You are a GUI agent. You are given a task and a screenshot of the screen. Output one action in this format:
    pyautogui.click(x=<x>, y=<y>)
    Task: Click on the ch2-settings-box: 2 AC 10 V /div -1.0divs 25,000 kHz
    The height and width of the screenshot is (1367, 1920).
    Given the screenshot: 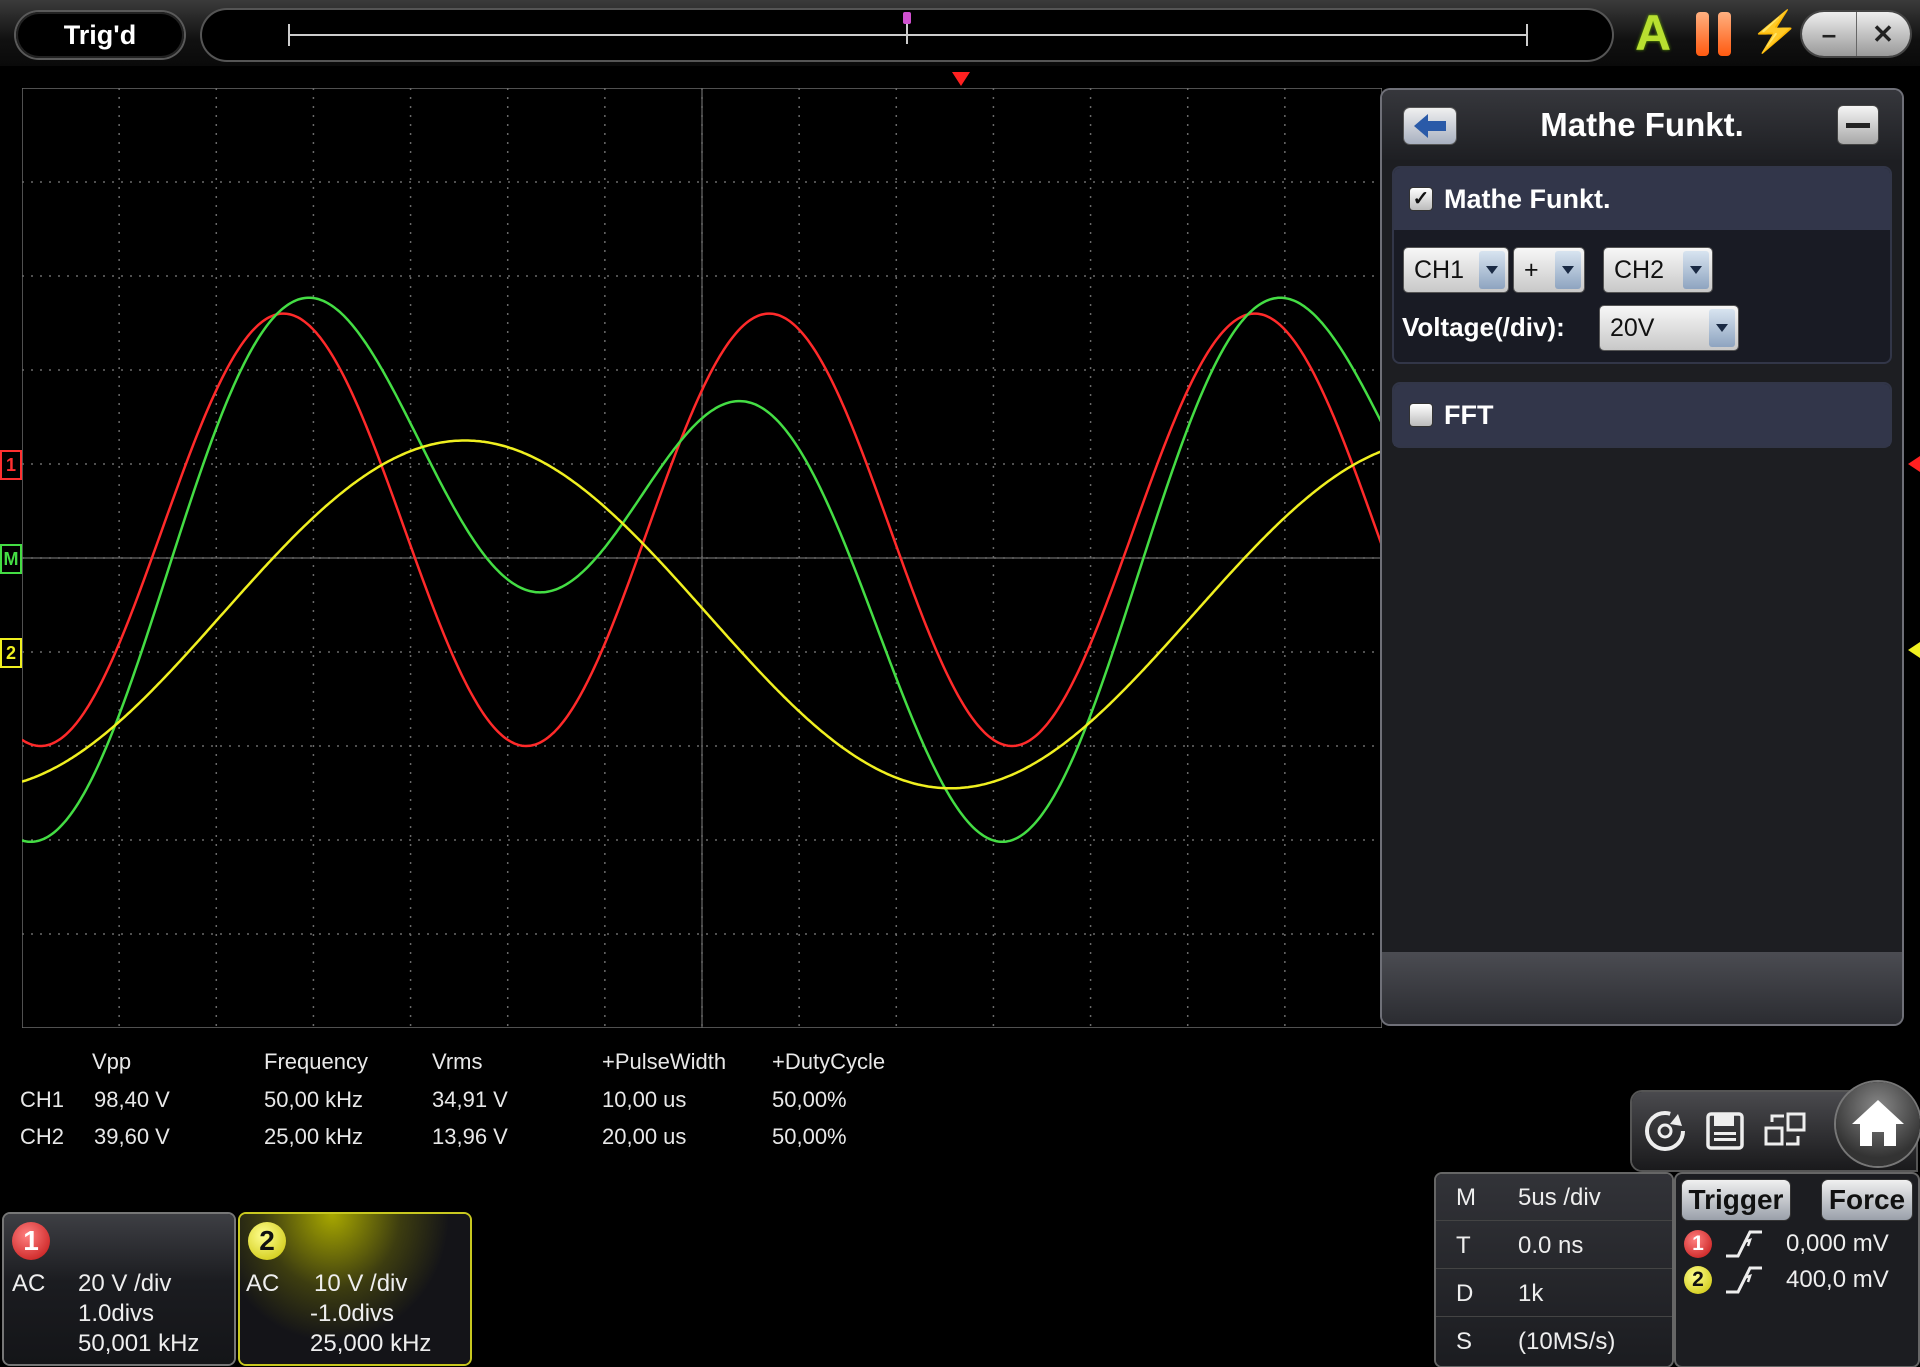 What is the action you would take?
    pyautogui.click(x=355, y=1289)
    